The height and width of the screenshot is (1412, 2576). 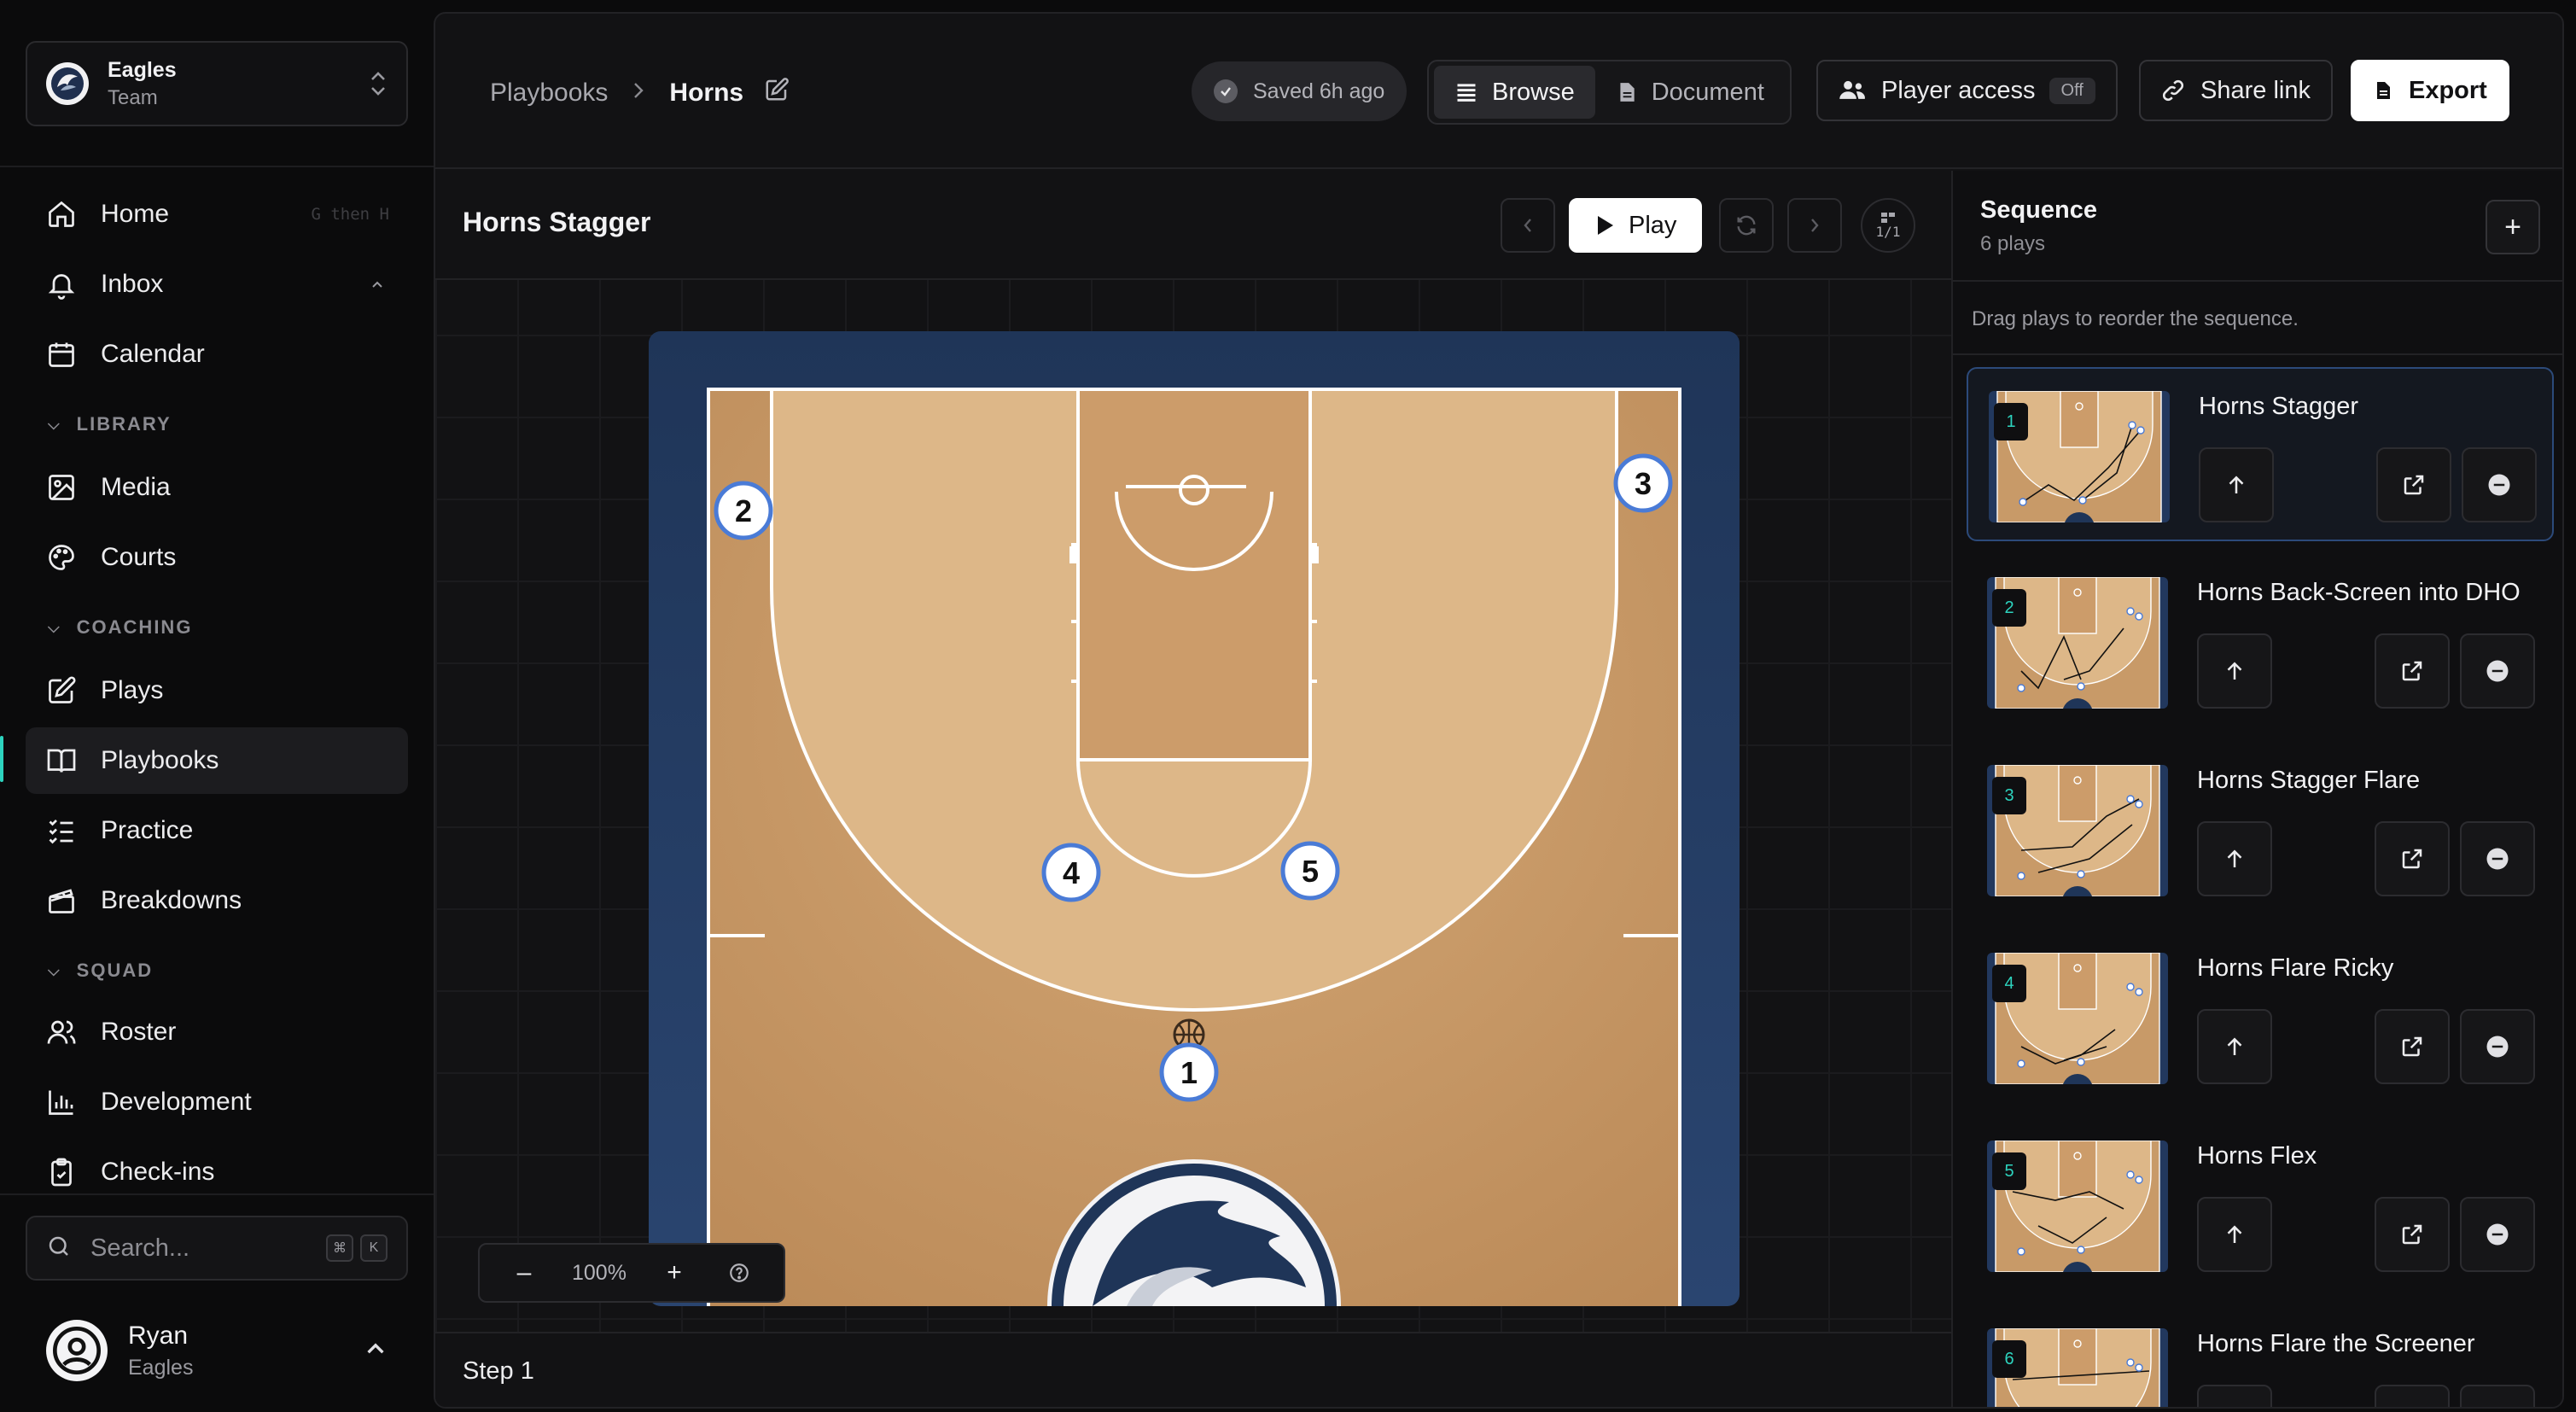 I want to click on save-status: Saved 6h ago, so click(x=1299, y=91).